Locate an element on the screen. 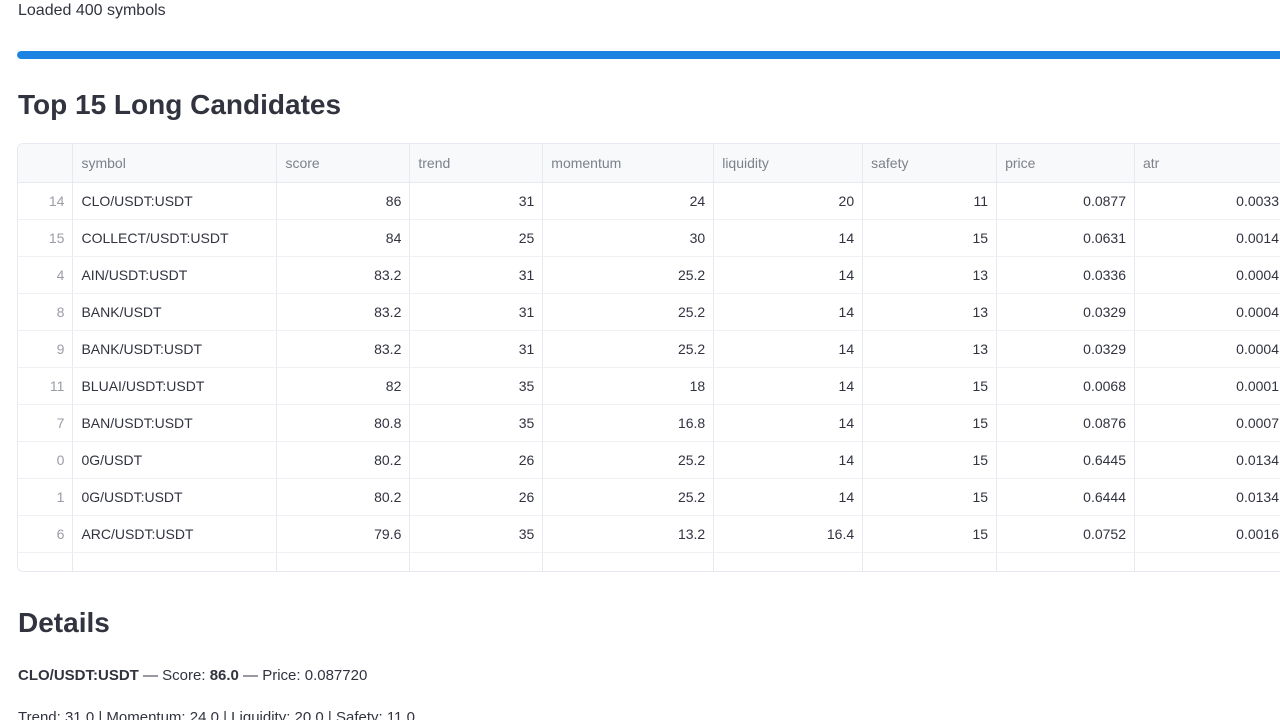  price-cell: 0.6445 is located at coordinates (1065, 460).